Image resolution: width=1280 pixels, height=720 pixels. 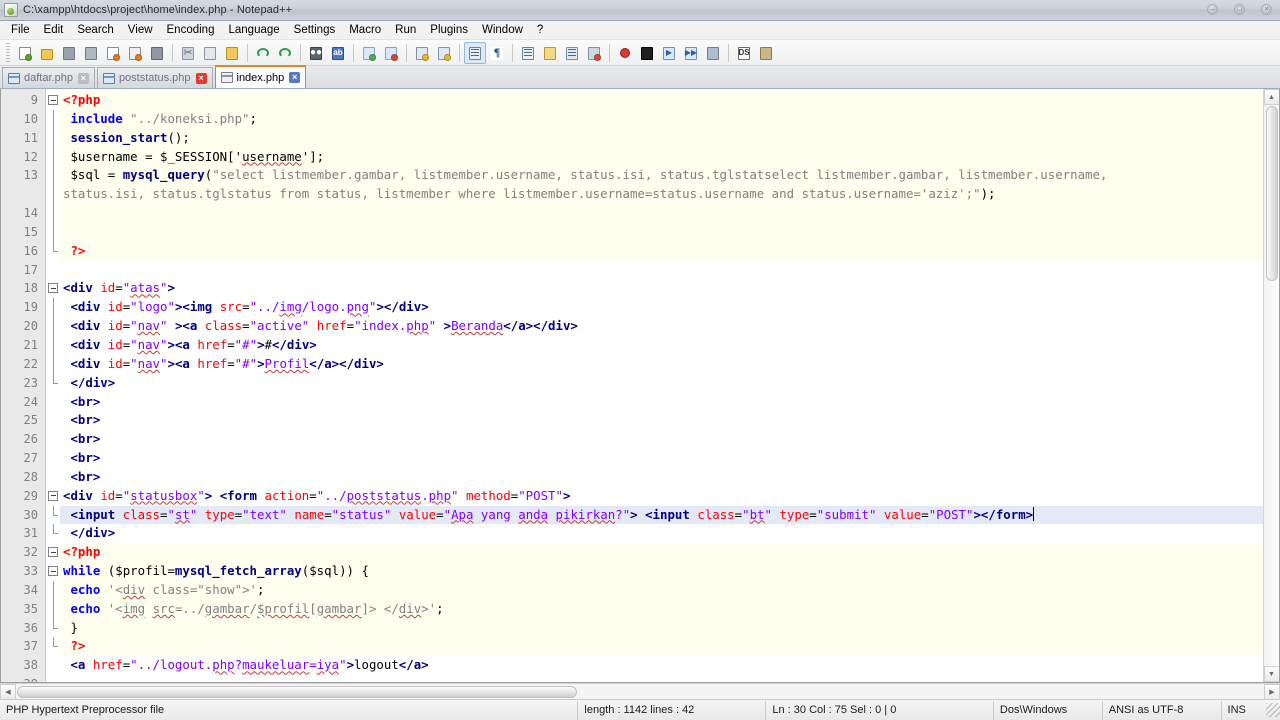 What do you see at coordinates (1272, 474) in the screenshot?
I see `vertical-scroll-track` at bounding box center [1272, 474].